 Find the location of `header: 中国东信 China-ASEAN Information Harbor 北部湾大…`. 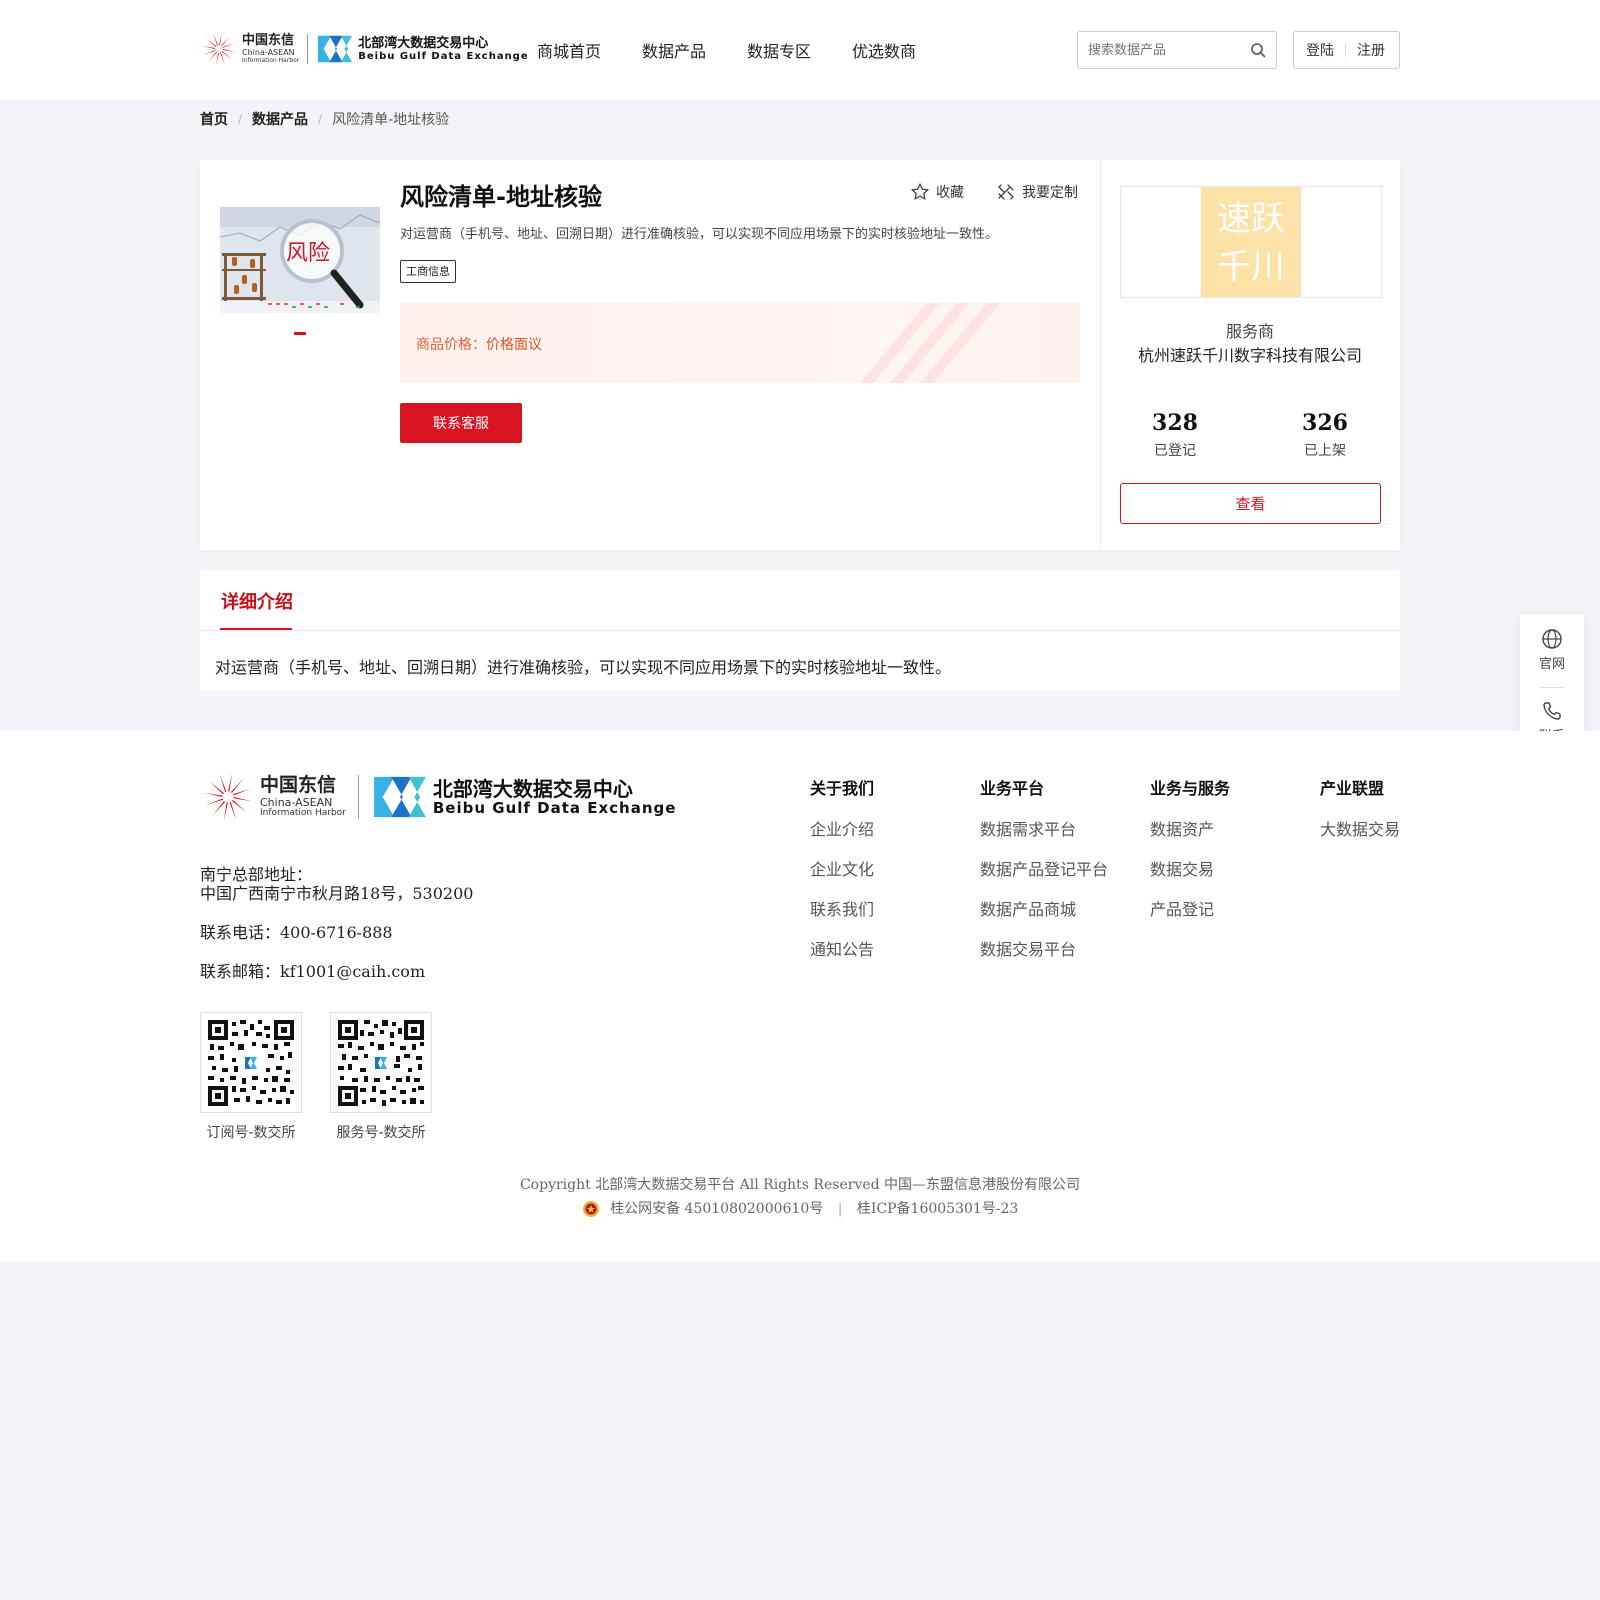

header: 中国东信 China-ASEAN Information Harbor 北部湾大… is located at coordinates (800, 50).